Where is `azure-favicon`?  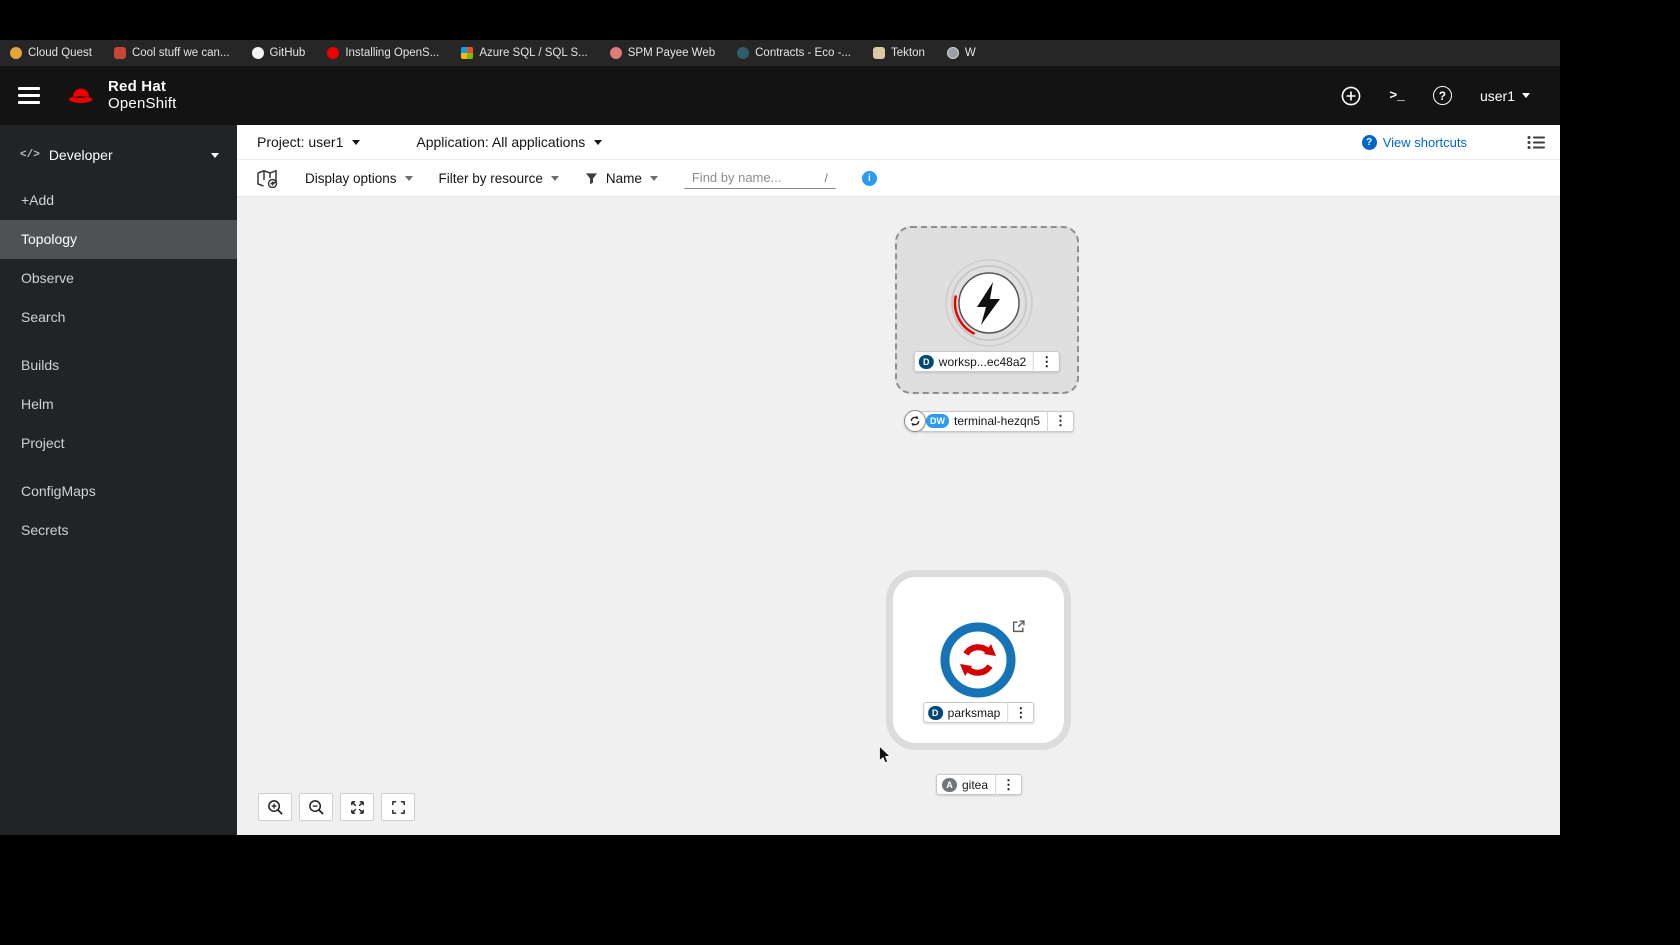
azure-favicon is located at coordinates (467, 53).